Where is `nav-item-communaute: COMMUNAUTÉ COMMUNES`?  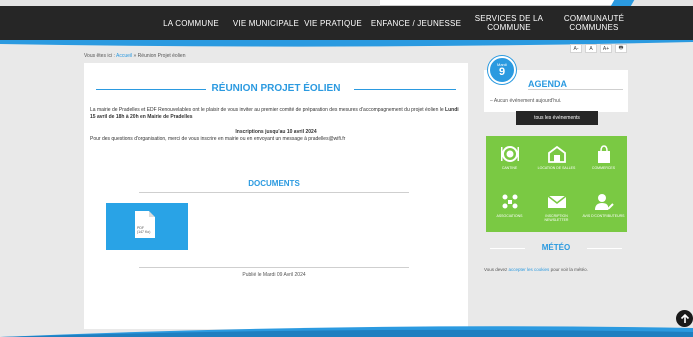 nav-item-communaute: COMMUNAUTÉ COMMUNES is located at coordinates (594, 23).